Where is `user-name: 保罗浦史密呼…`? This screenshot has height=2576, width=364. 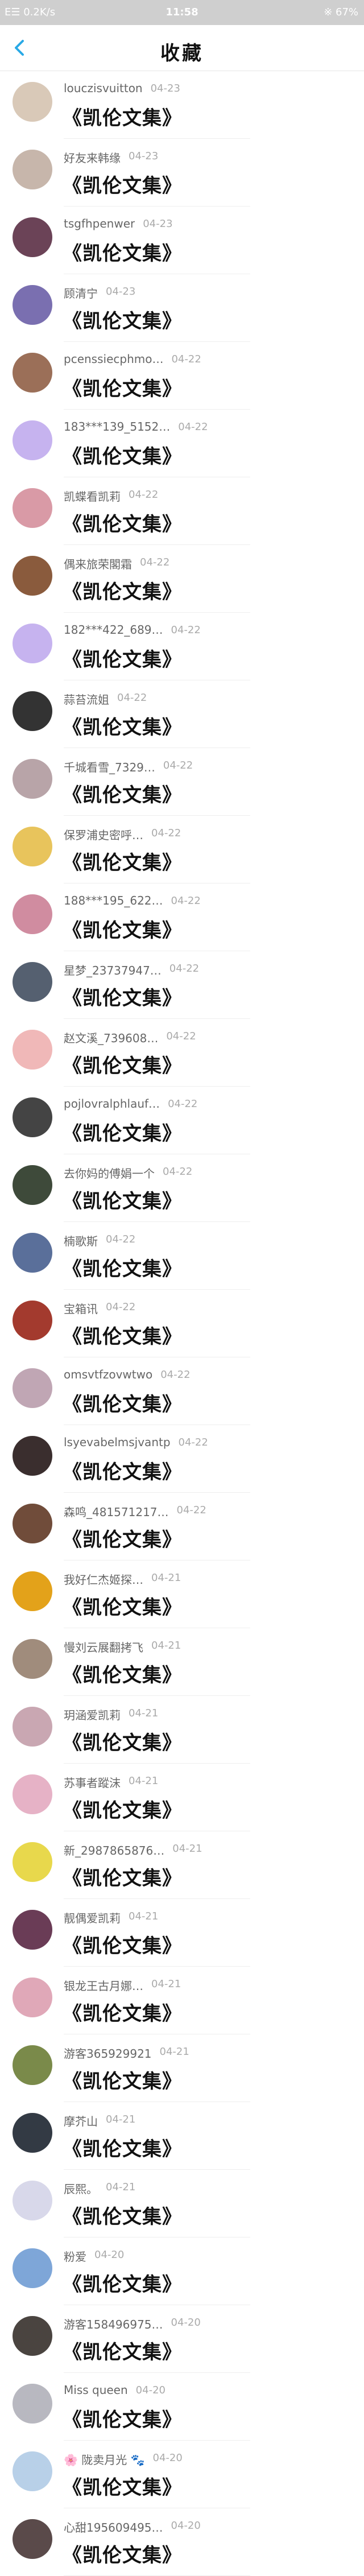 user-name: 保罗浦史密呼… is located at coordinates (103, 835).